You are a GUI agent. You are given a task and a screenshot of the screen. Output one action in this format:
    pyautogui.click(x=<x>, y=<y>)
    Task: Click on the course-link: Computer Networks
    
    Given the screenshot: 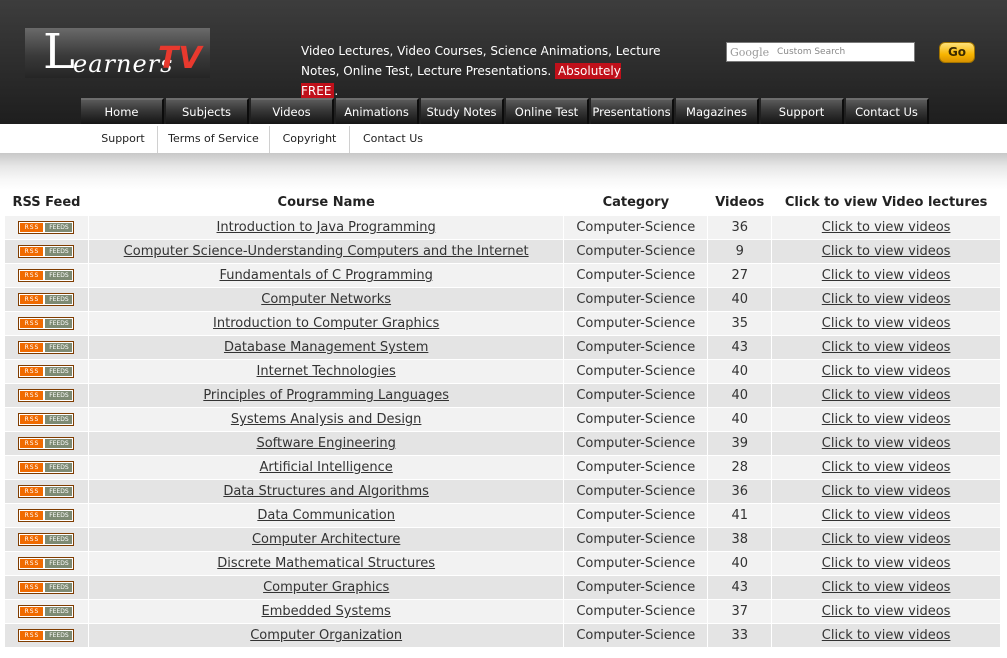 What is the action you would take?
    pyautogui.click(x=326, y=299)
    